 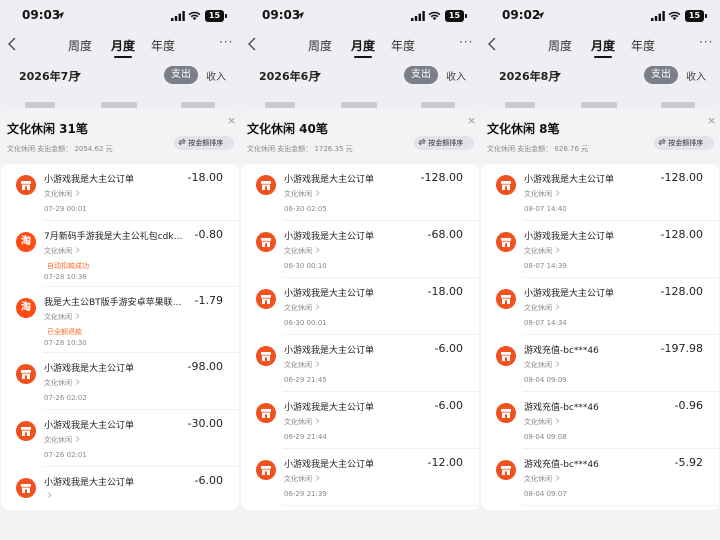 I want to click on month-picker: 2026年7月, so click(x=49, y=76).